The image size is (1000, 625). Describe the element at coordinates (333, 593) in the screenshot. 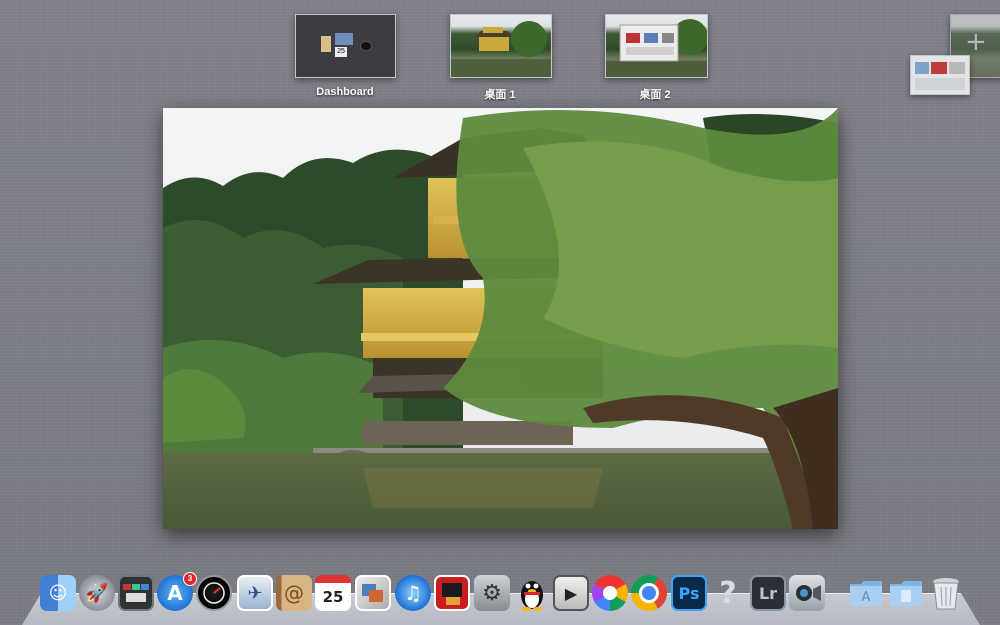

I see `calendar-icon: 25` at that location.